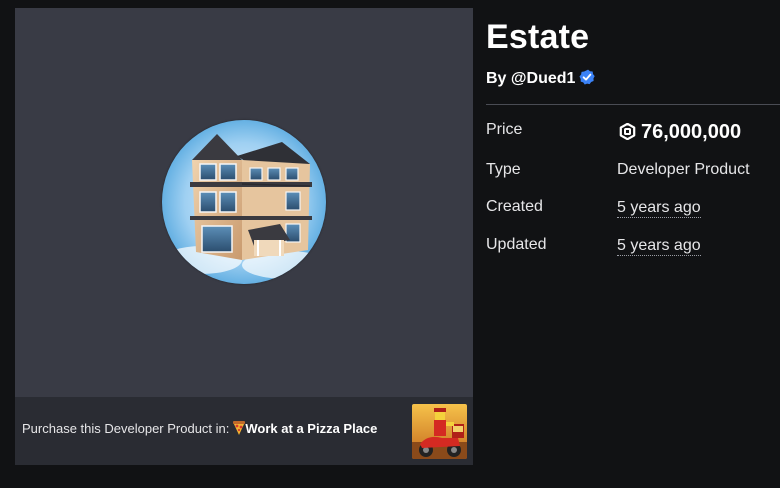  I want to click on updated-value: 5 years ago, so click(659, 246).